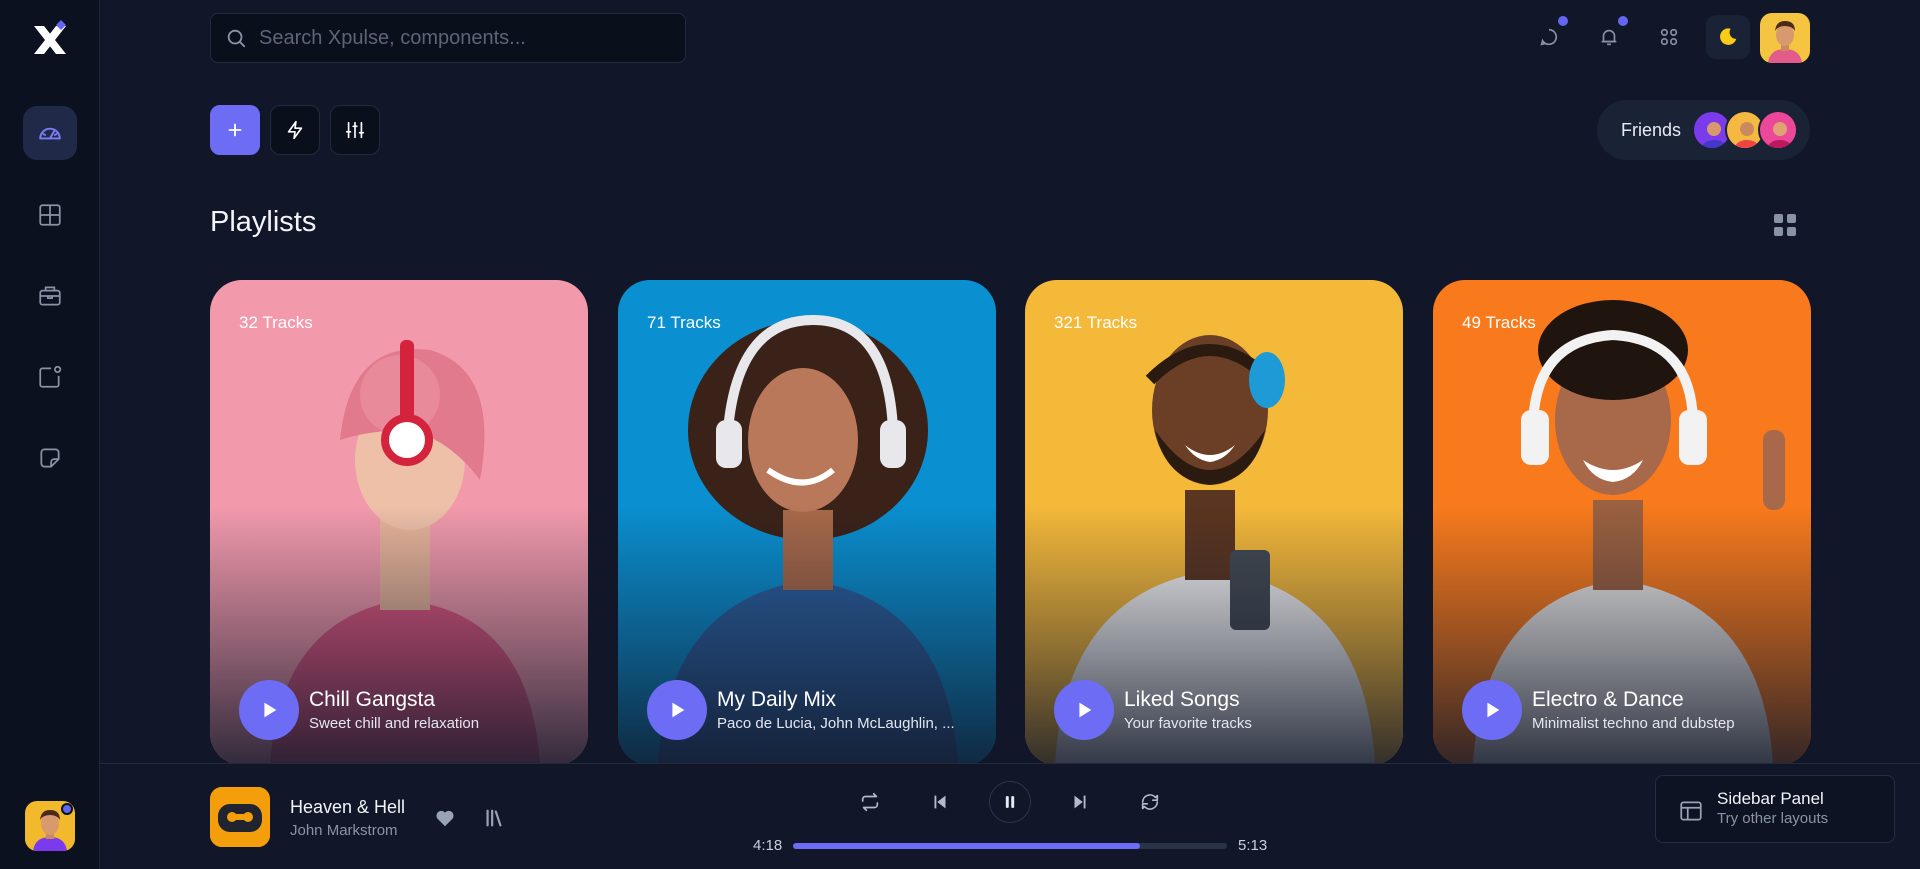 This screenshot has height=869, width=1920. I want to click on search-input, so click(469, 38).